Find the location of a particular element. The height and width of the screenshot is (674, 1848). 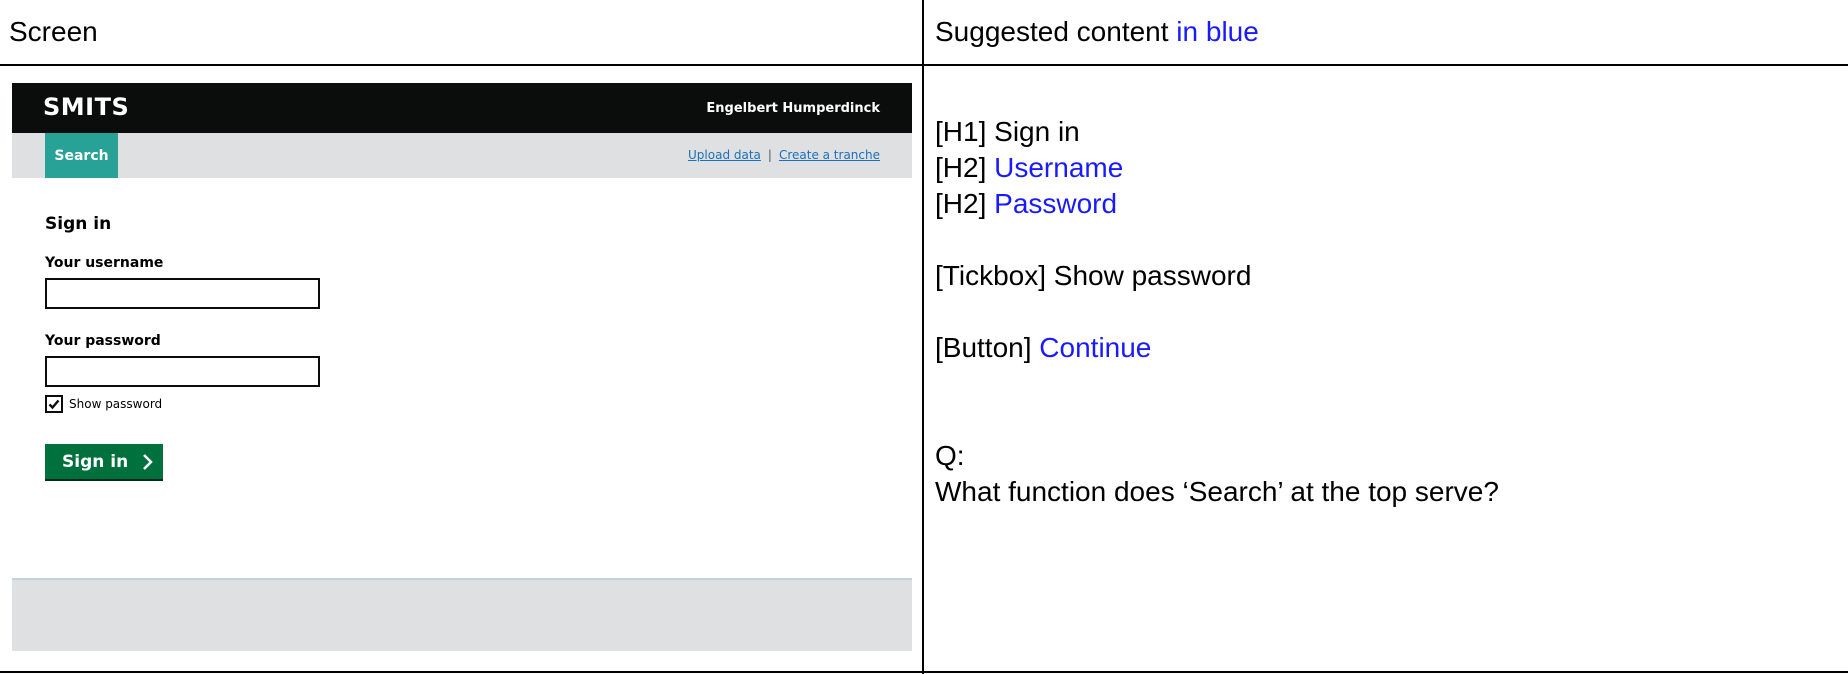

user-name: Engelbert Humperdinck is located at coordinates (793, 108).